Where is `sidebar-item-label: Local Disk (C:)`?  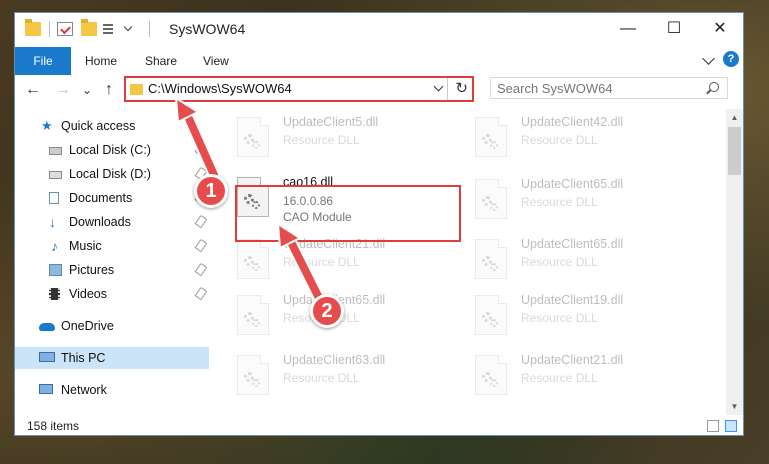 sidebar-item-label: Local Disk (C:) is located at coordinates (110, 150).